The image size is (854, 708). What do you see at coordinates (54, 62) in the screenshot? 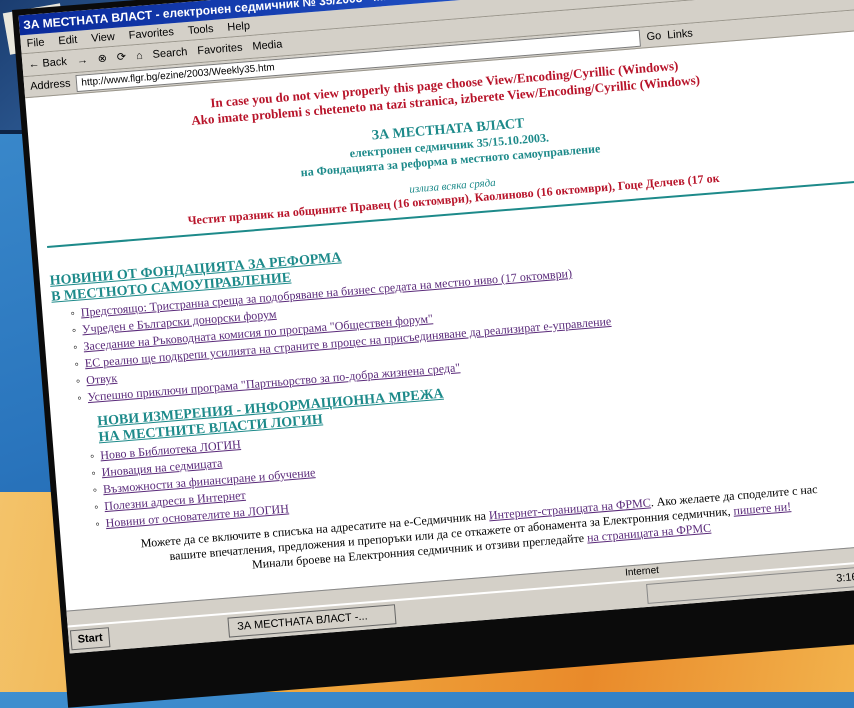
I see `back-label: Back` at bounding box center [54, 62].